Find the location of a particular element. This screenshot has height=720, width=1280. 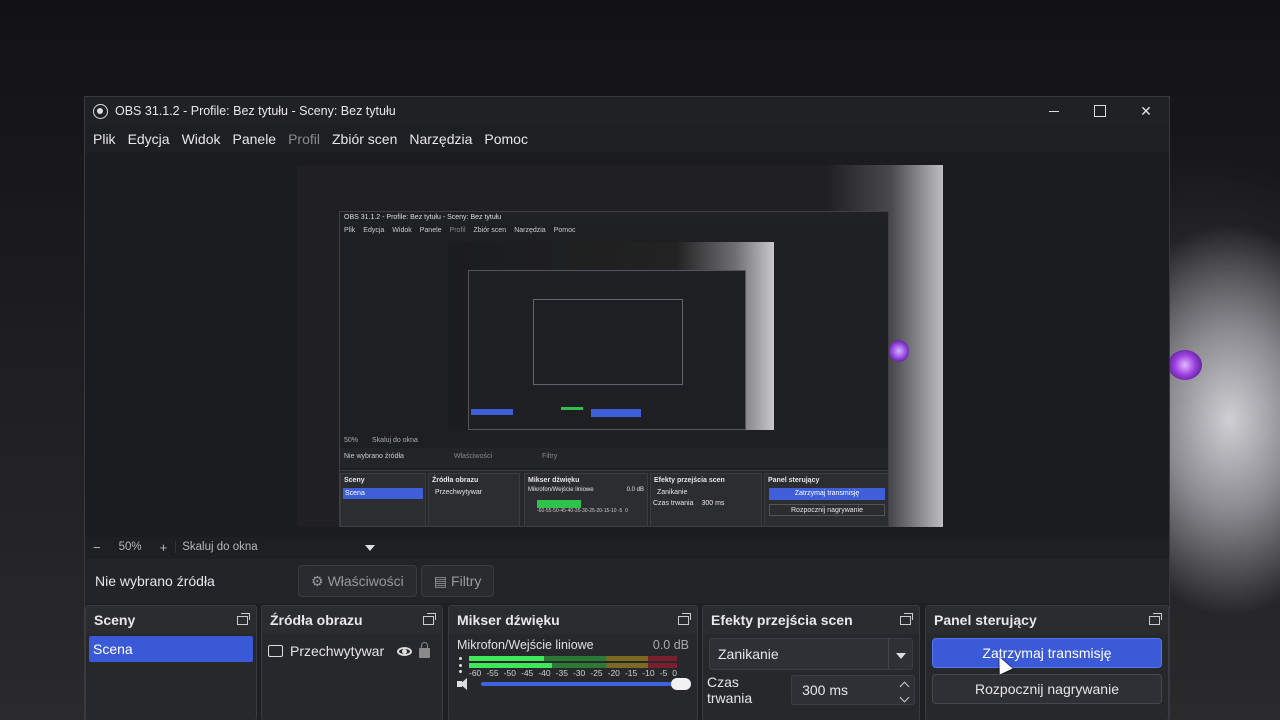

transition-select: Zanikanie is located at coordinates (811, 654).